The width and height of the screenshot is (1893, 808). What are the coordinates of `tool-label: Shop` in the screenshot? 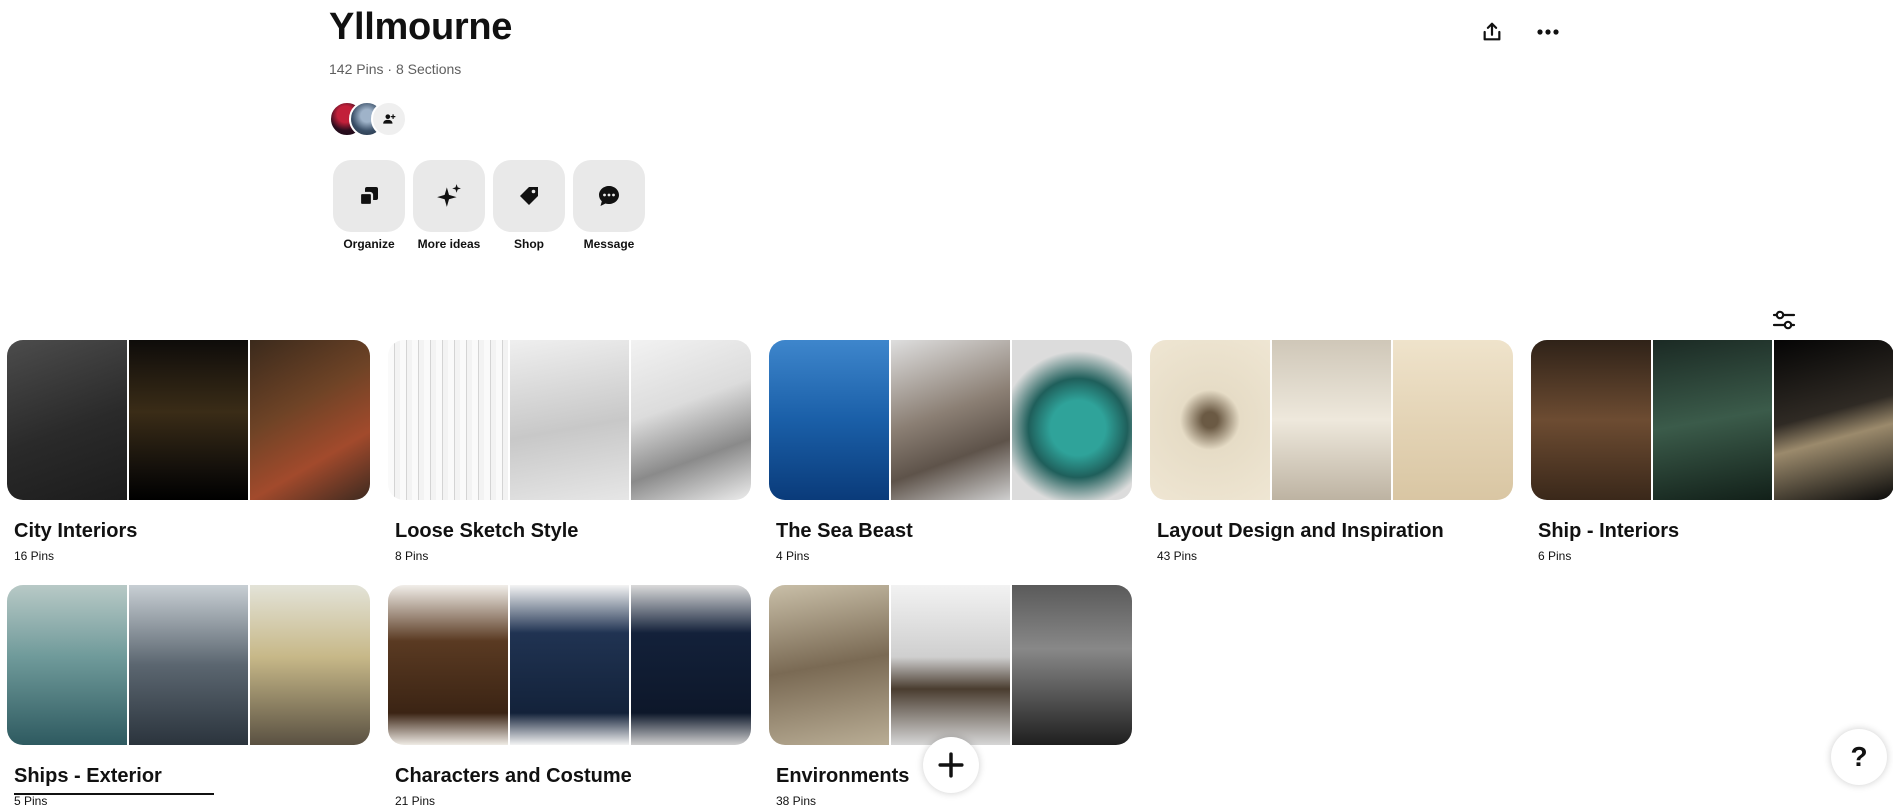 It's located at (529, 244).